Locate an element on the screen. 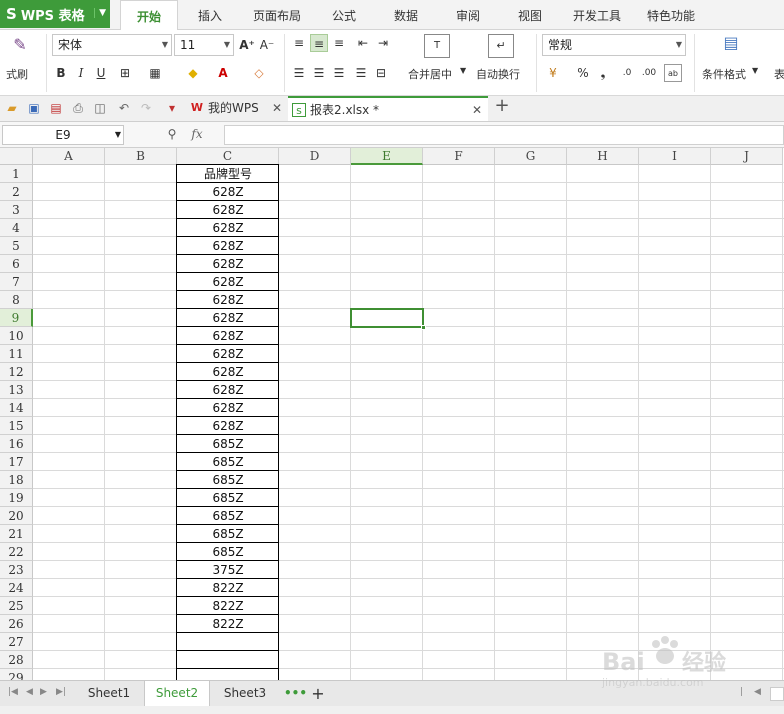  format-painter-label: 式刷 is located at coordinates (17, 74).